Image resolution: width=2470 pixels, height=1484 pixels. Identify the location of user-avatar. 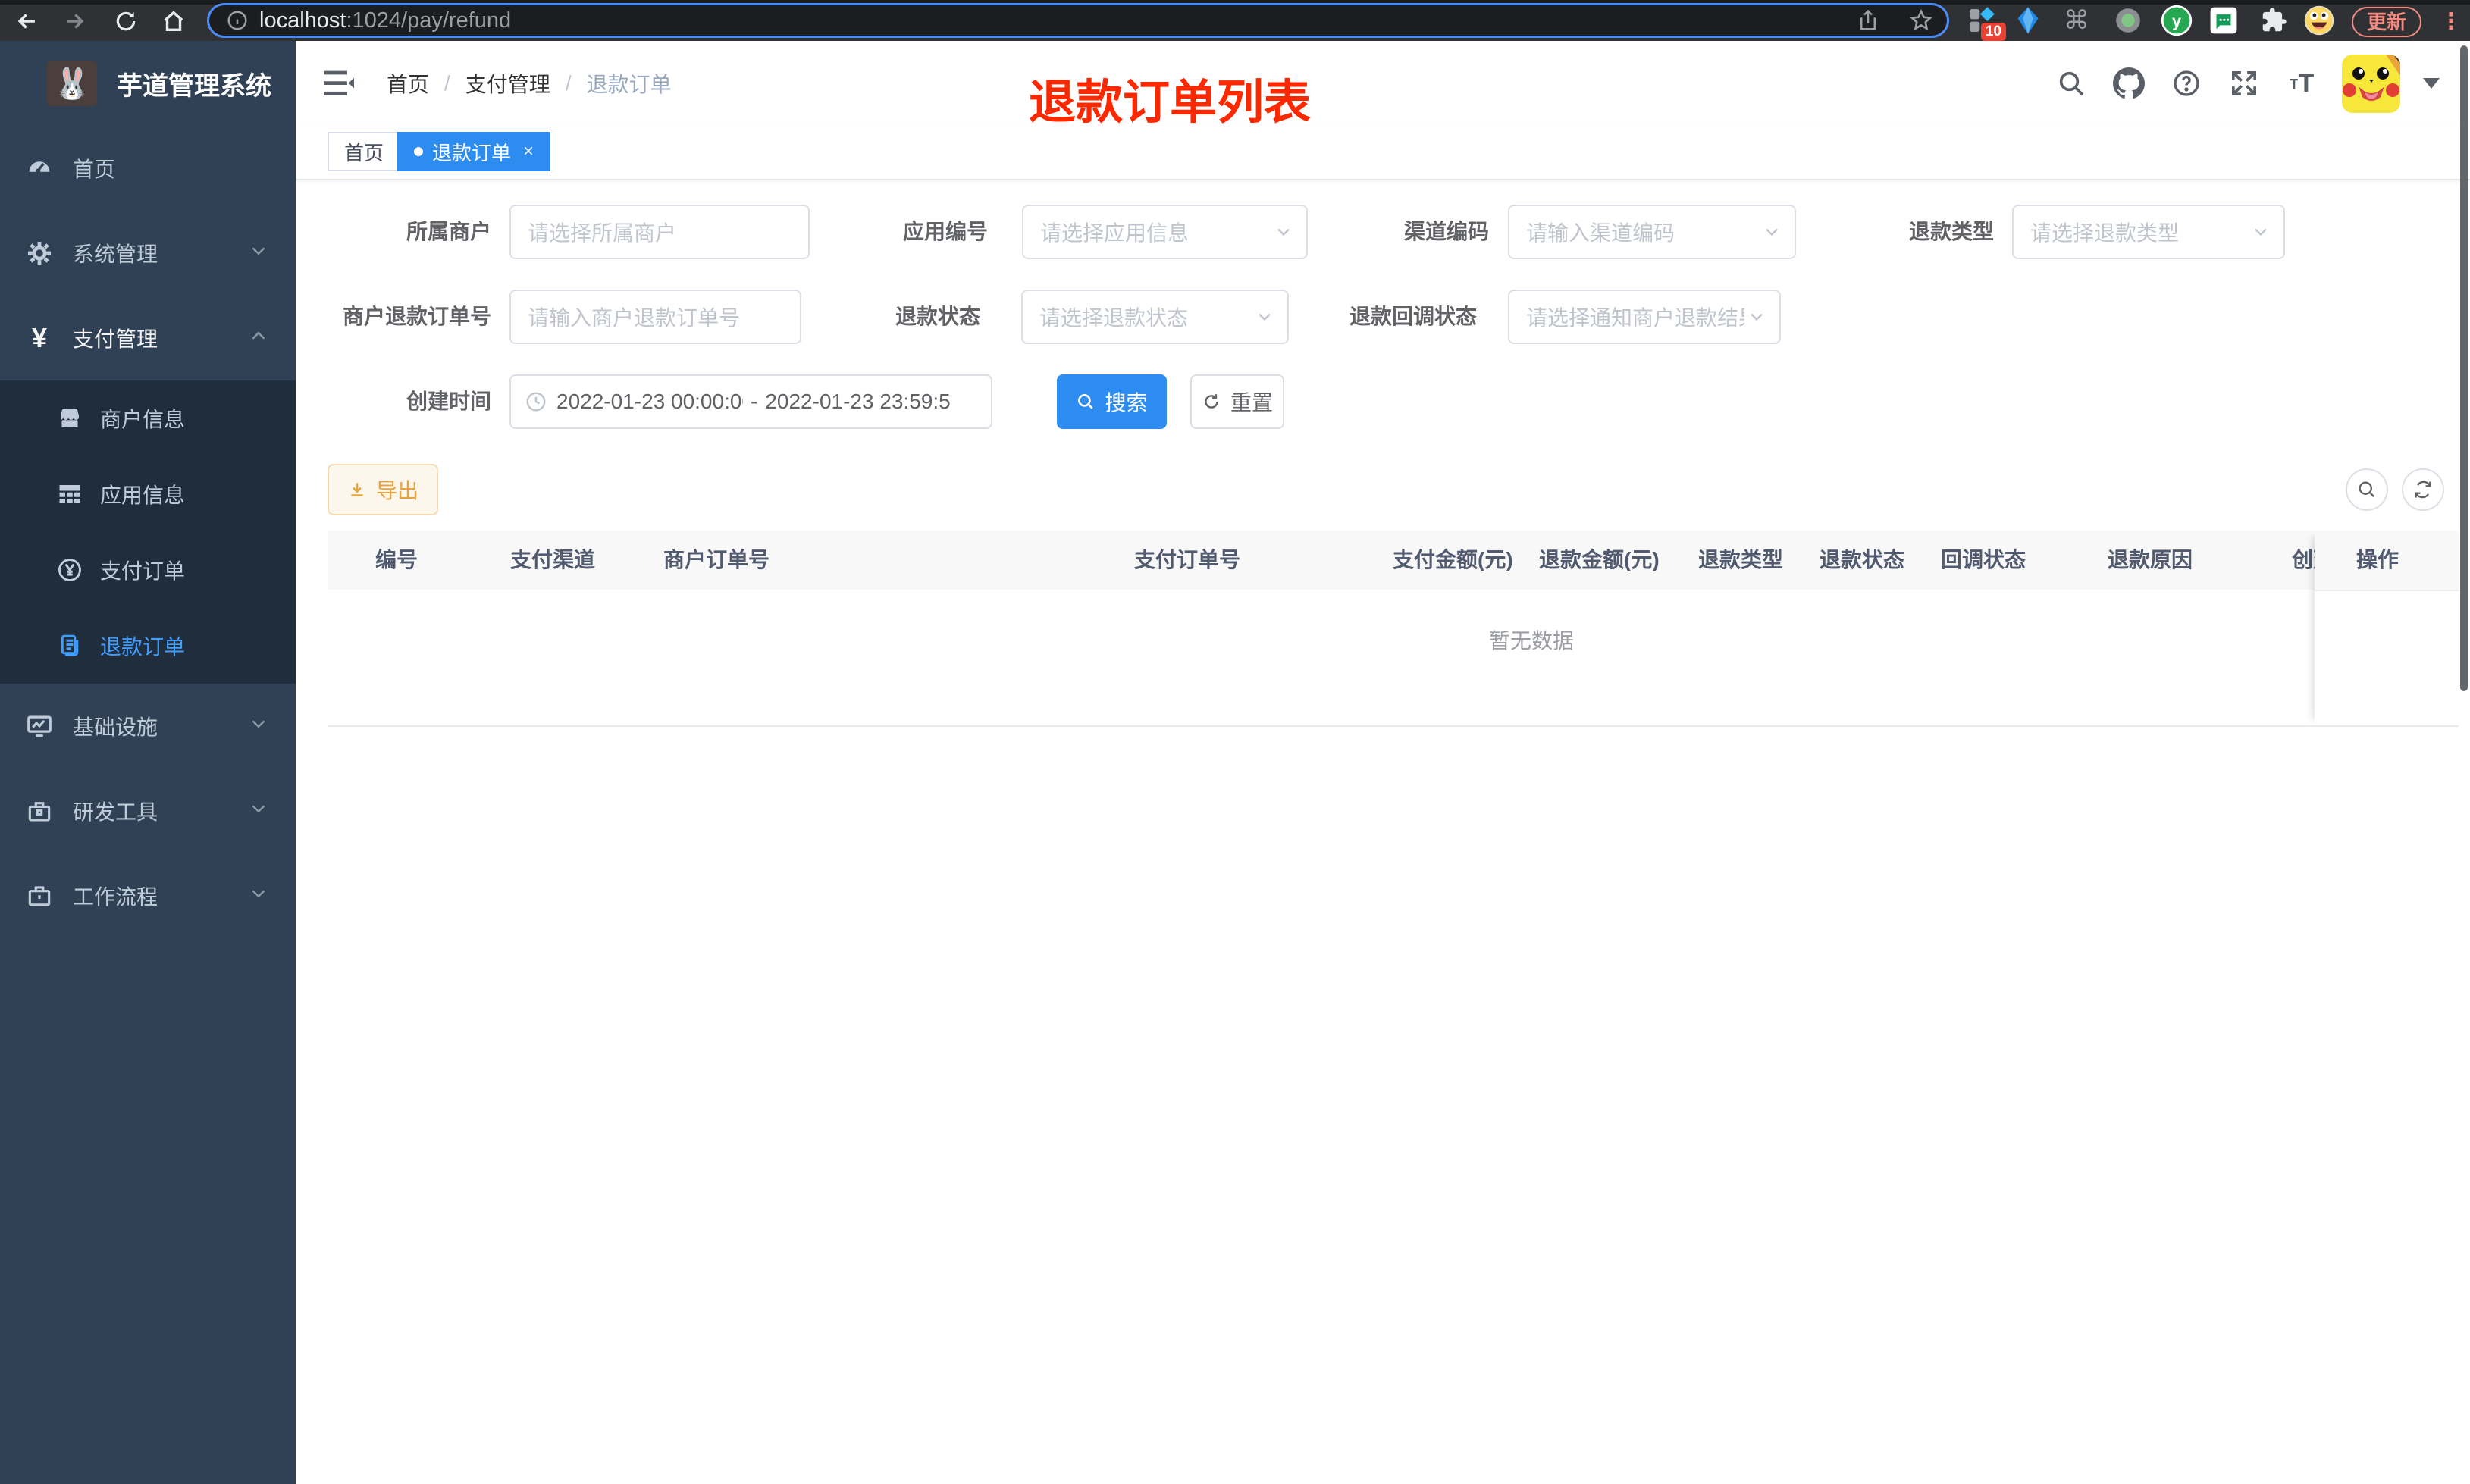
(2371, 83).